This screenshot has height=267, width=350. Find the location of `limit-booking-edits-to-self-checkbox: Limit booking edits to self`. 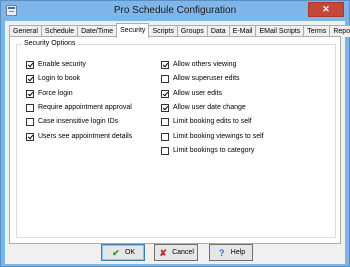

limit-booking-edits-to-self-checkbox: Limit booking edits to self is located at coordinates (206, 121).